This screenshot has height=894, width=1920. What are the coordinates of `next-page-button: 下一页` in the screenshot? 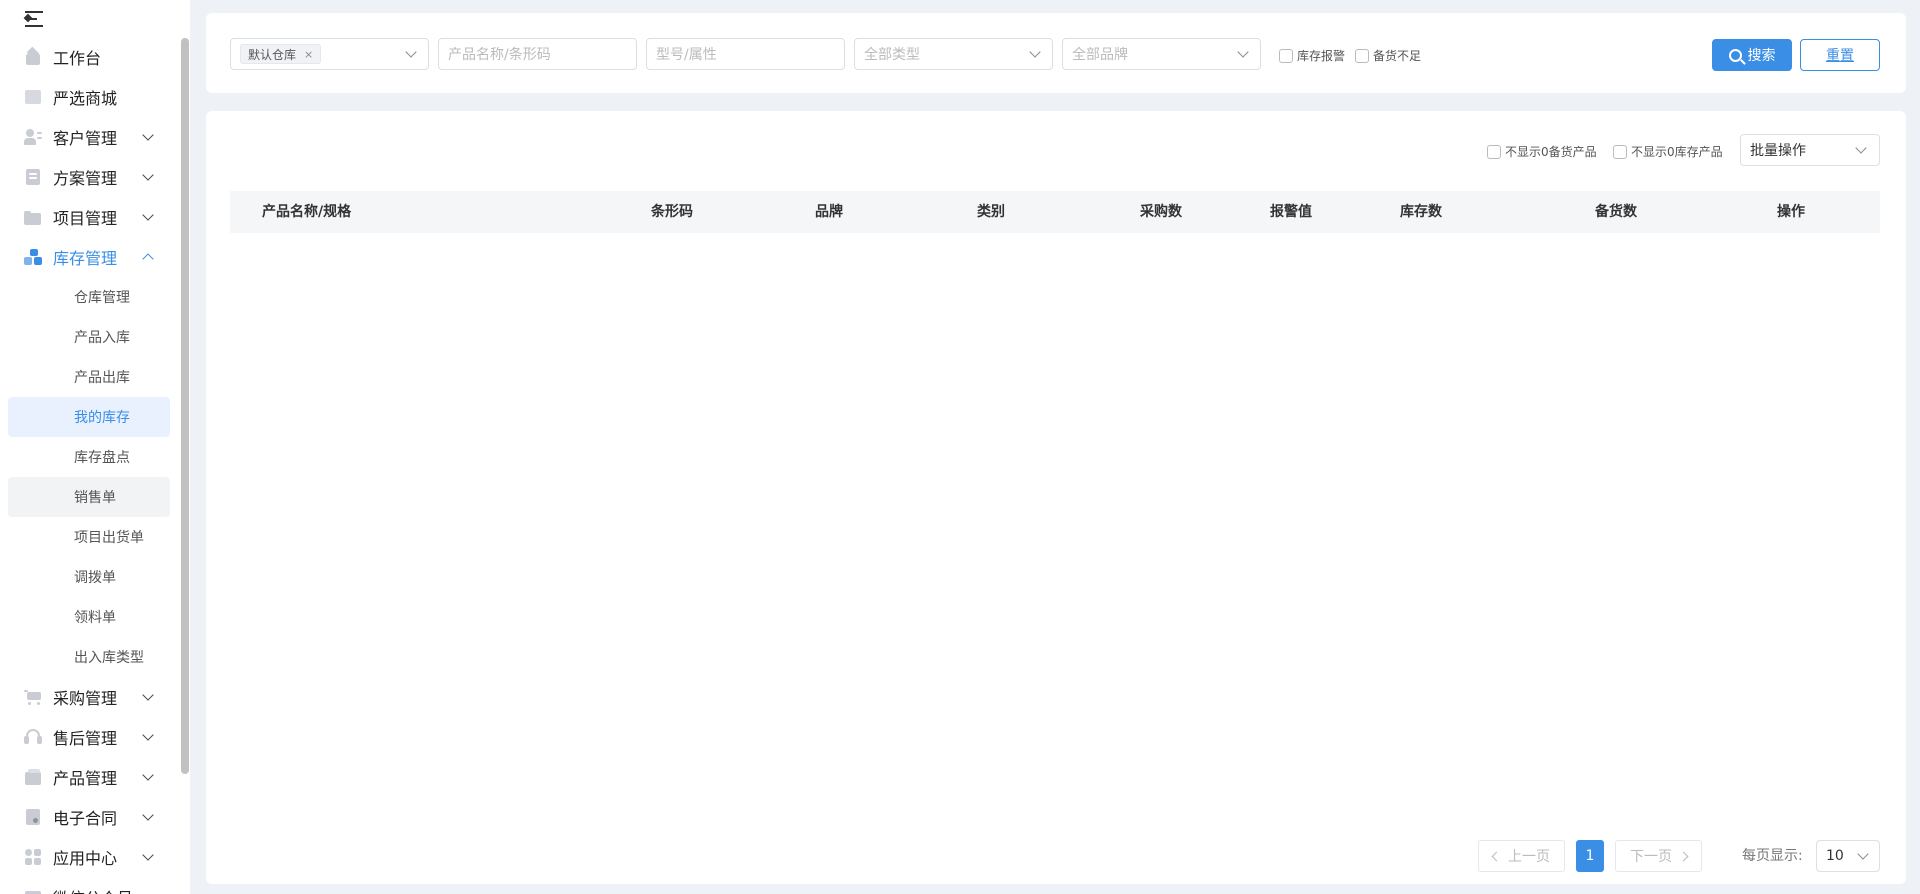 It's located at (1658, 856).